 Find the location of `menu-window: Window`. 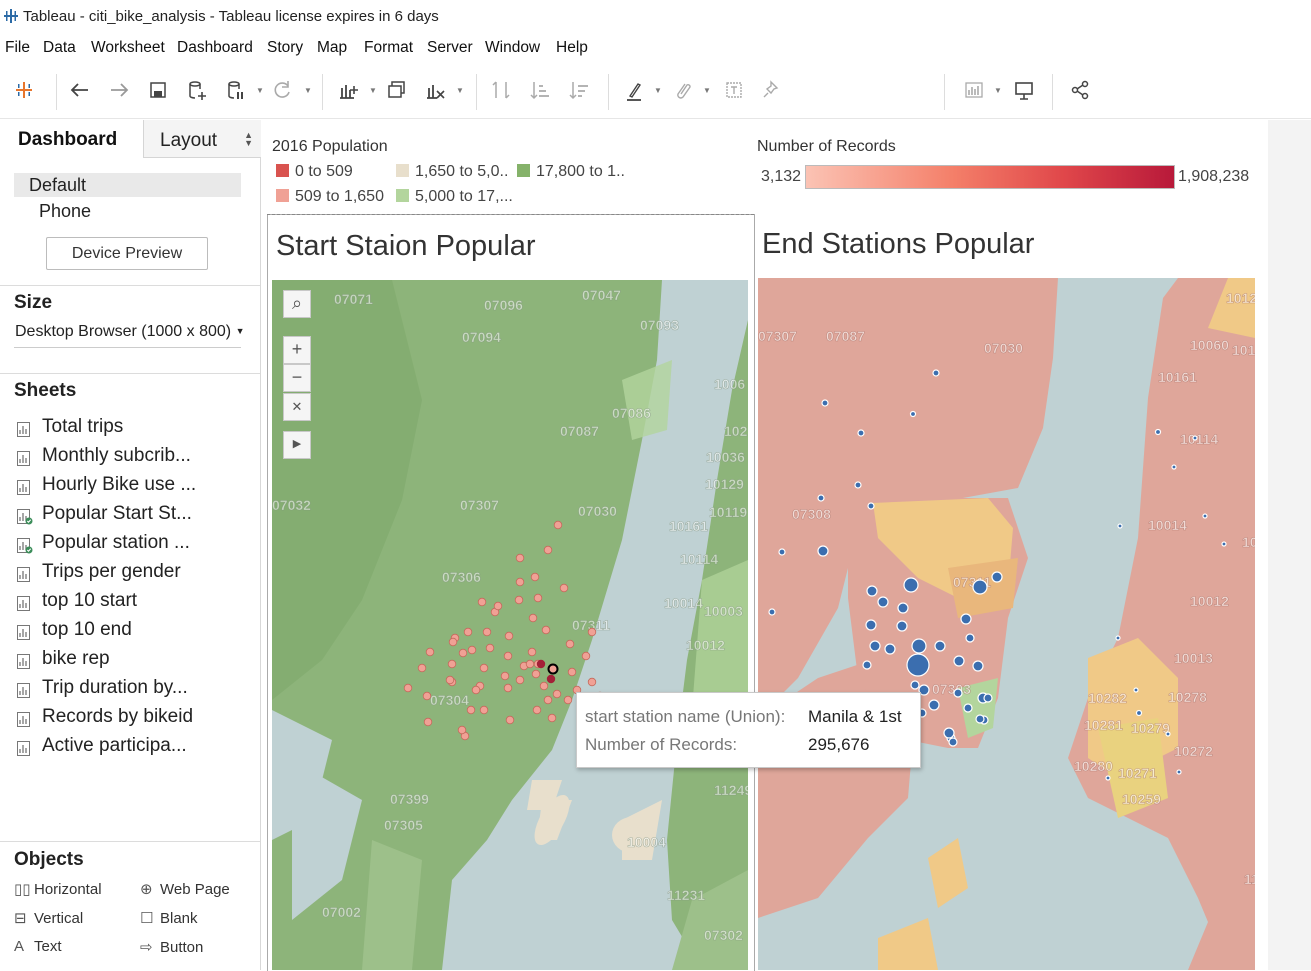

menu-window: Window is located at coordinates (512, 48).